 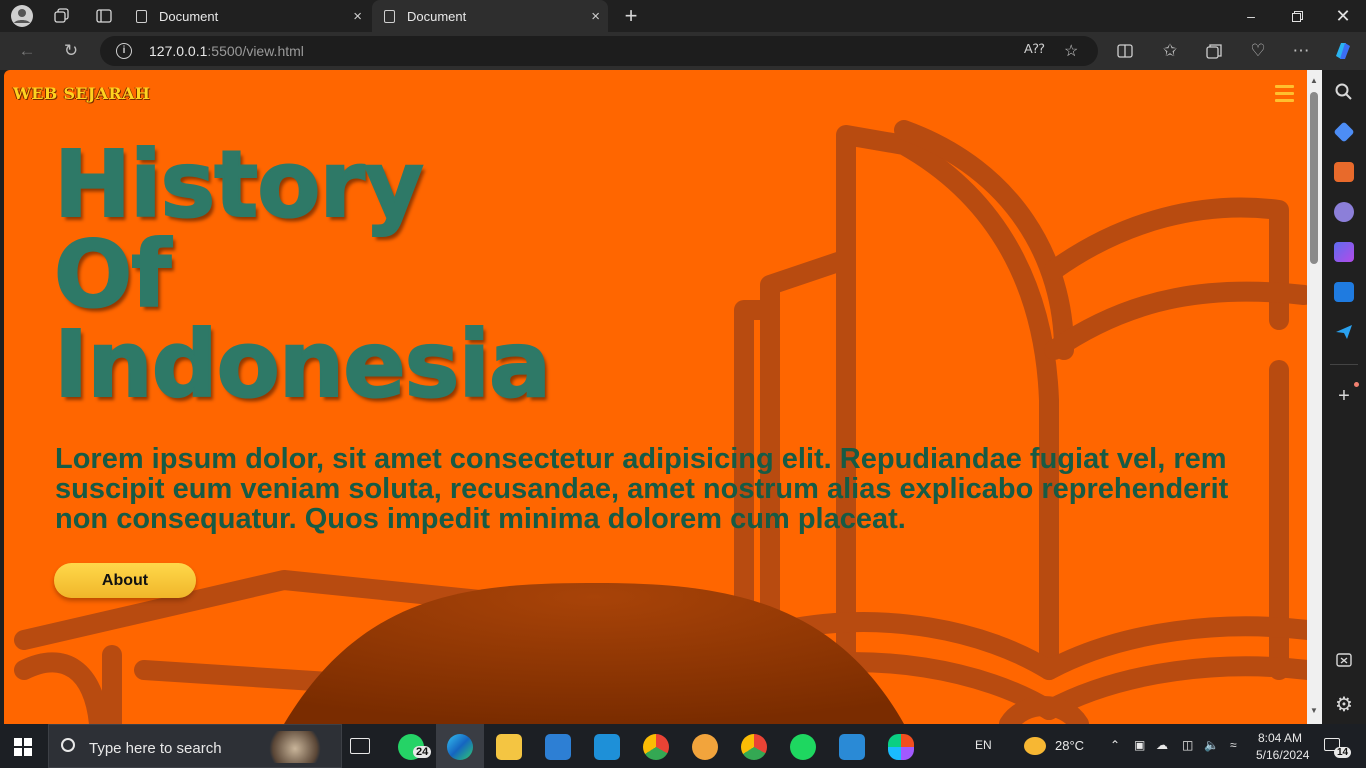 What do you see at coordinates (1301, 51) in the screenshot?
I see `more-icon: ⋯` at bounding box center [1301, 51].